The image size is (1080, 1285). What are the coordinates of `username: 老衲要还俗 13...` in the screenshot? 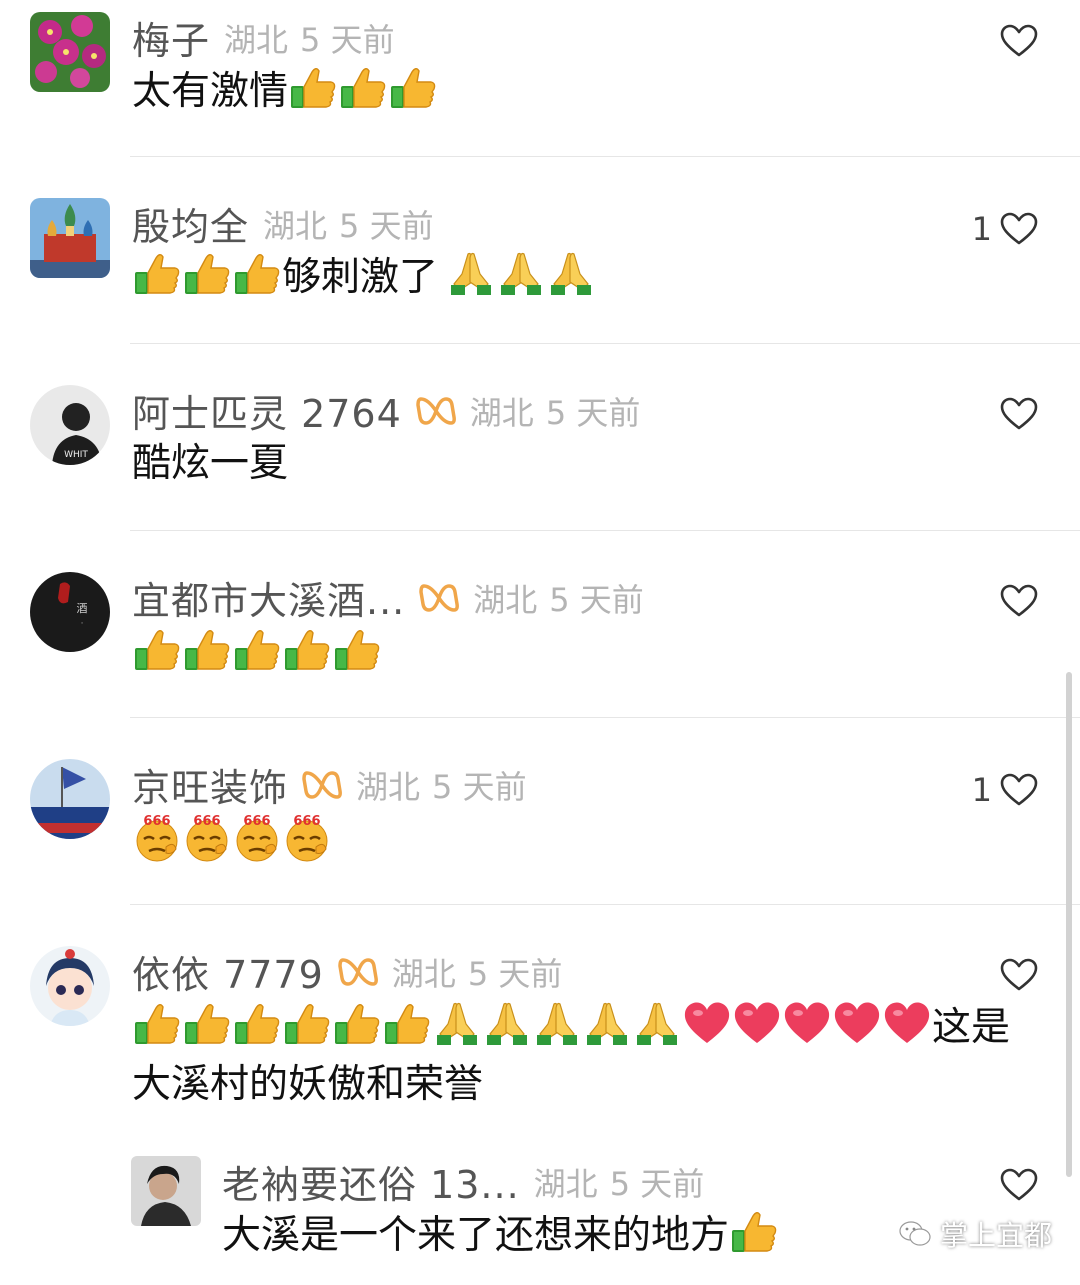 It's located at (371, 1181).